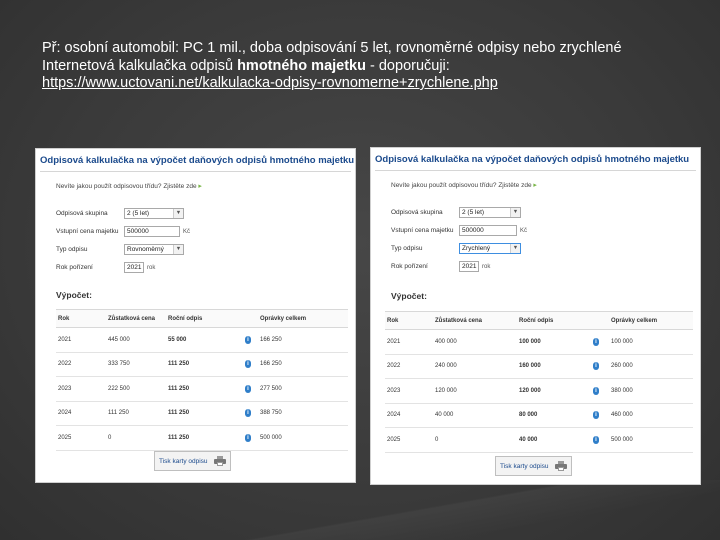 This screenshot has height=540, width=720. Describe the element at coordinates (151, 267) in the screenshot. I see `year-unit: rok` at that location.